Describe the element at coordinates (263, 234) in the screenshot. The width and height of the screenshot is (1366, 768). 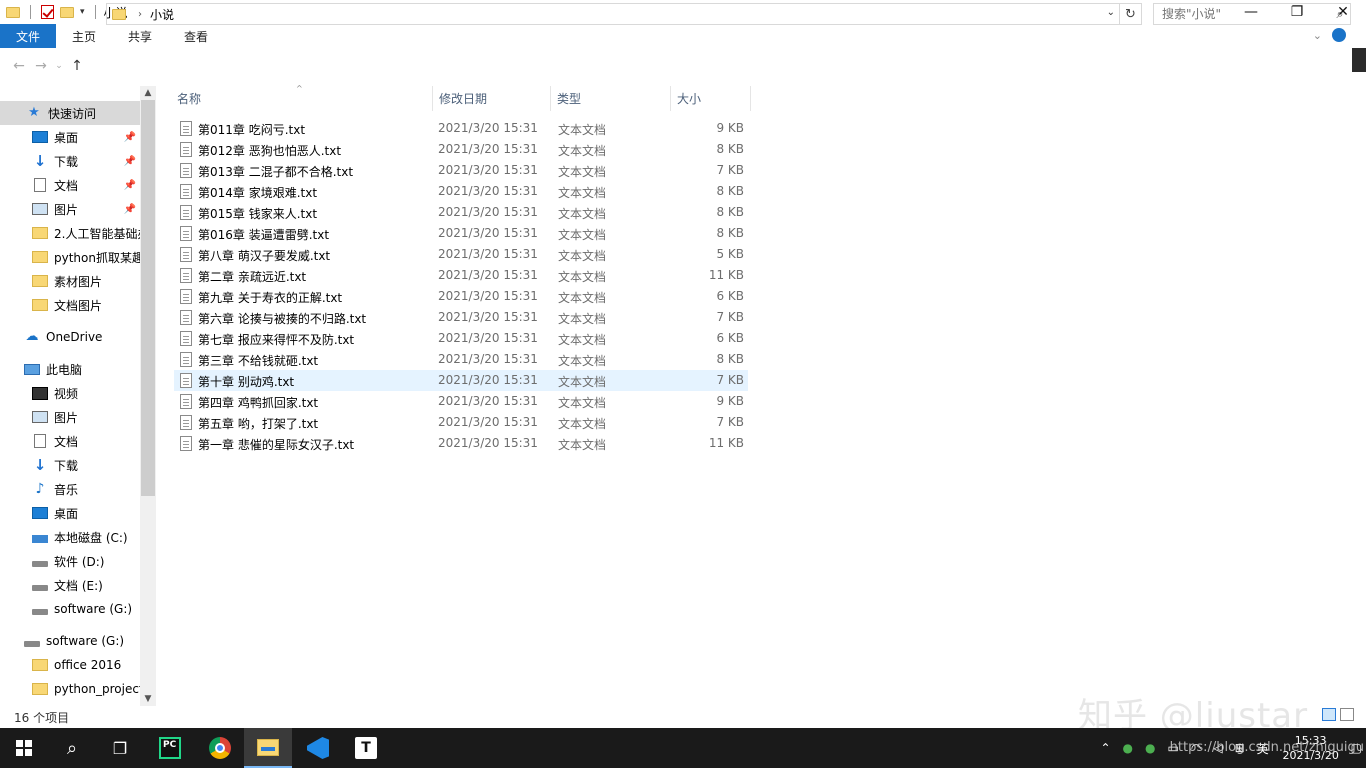
I see `file-name: 第016章 装逼遭雷劈.txt` at that location.